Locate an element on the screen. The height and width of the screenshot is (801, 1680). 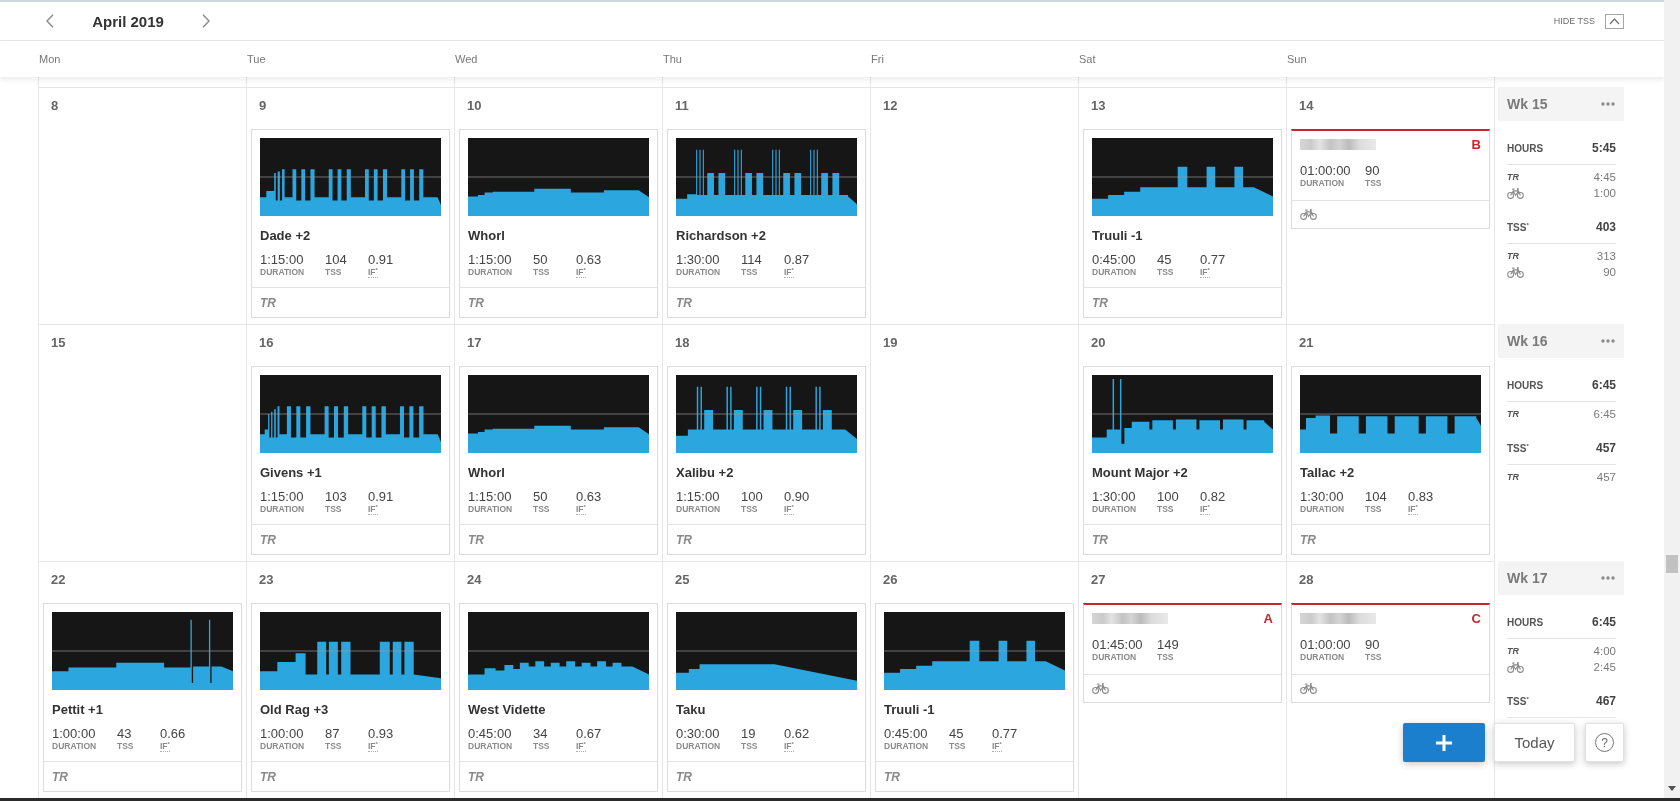
scroll-down-arrow-icon is located at coordinates (1672, 788).